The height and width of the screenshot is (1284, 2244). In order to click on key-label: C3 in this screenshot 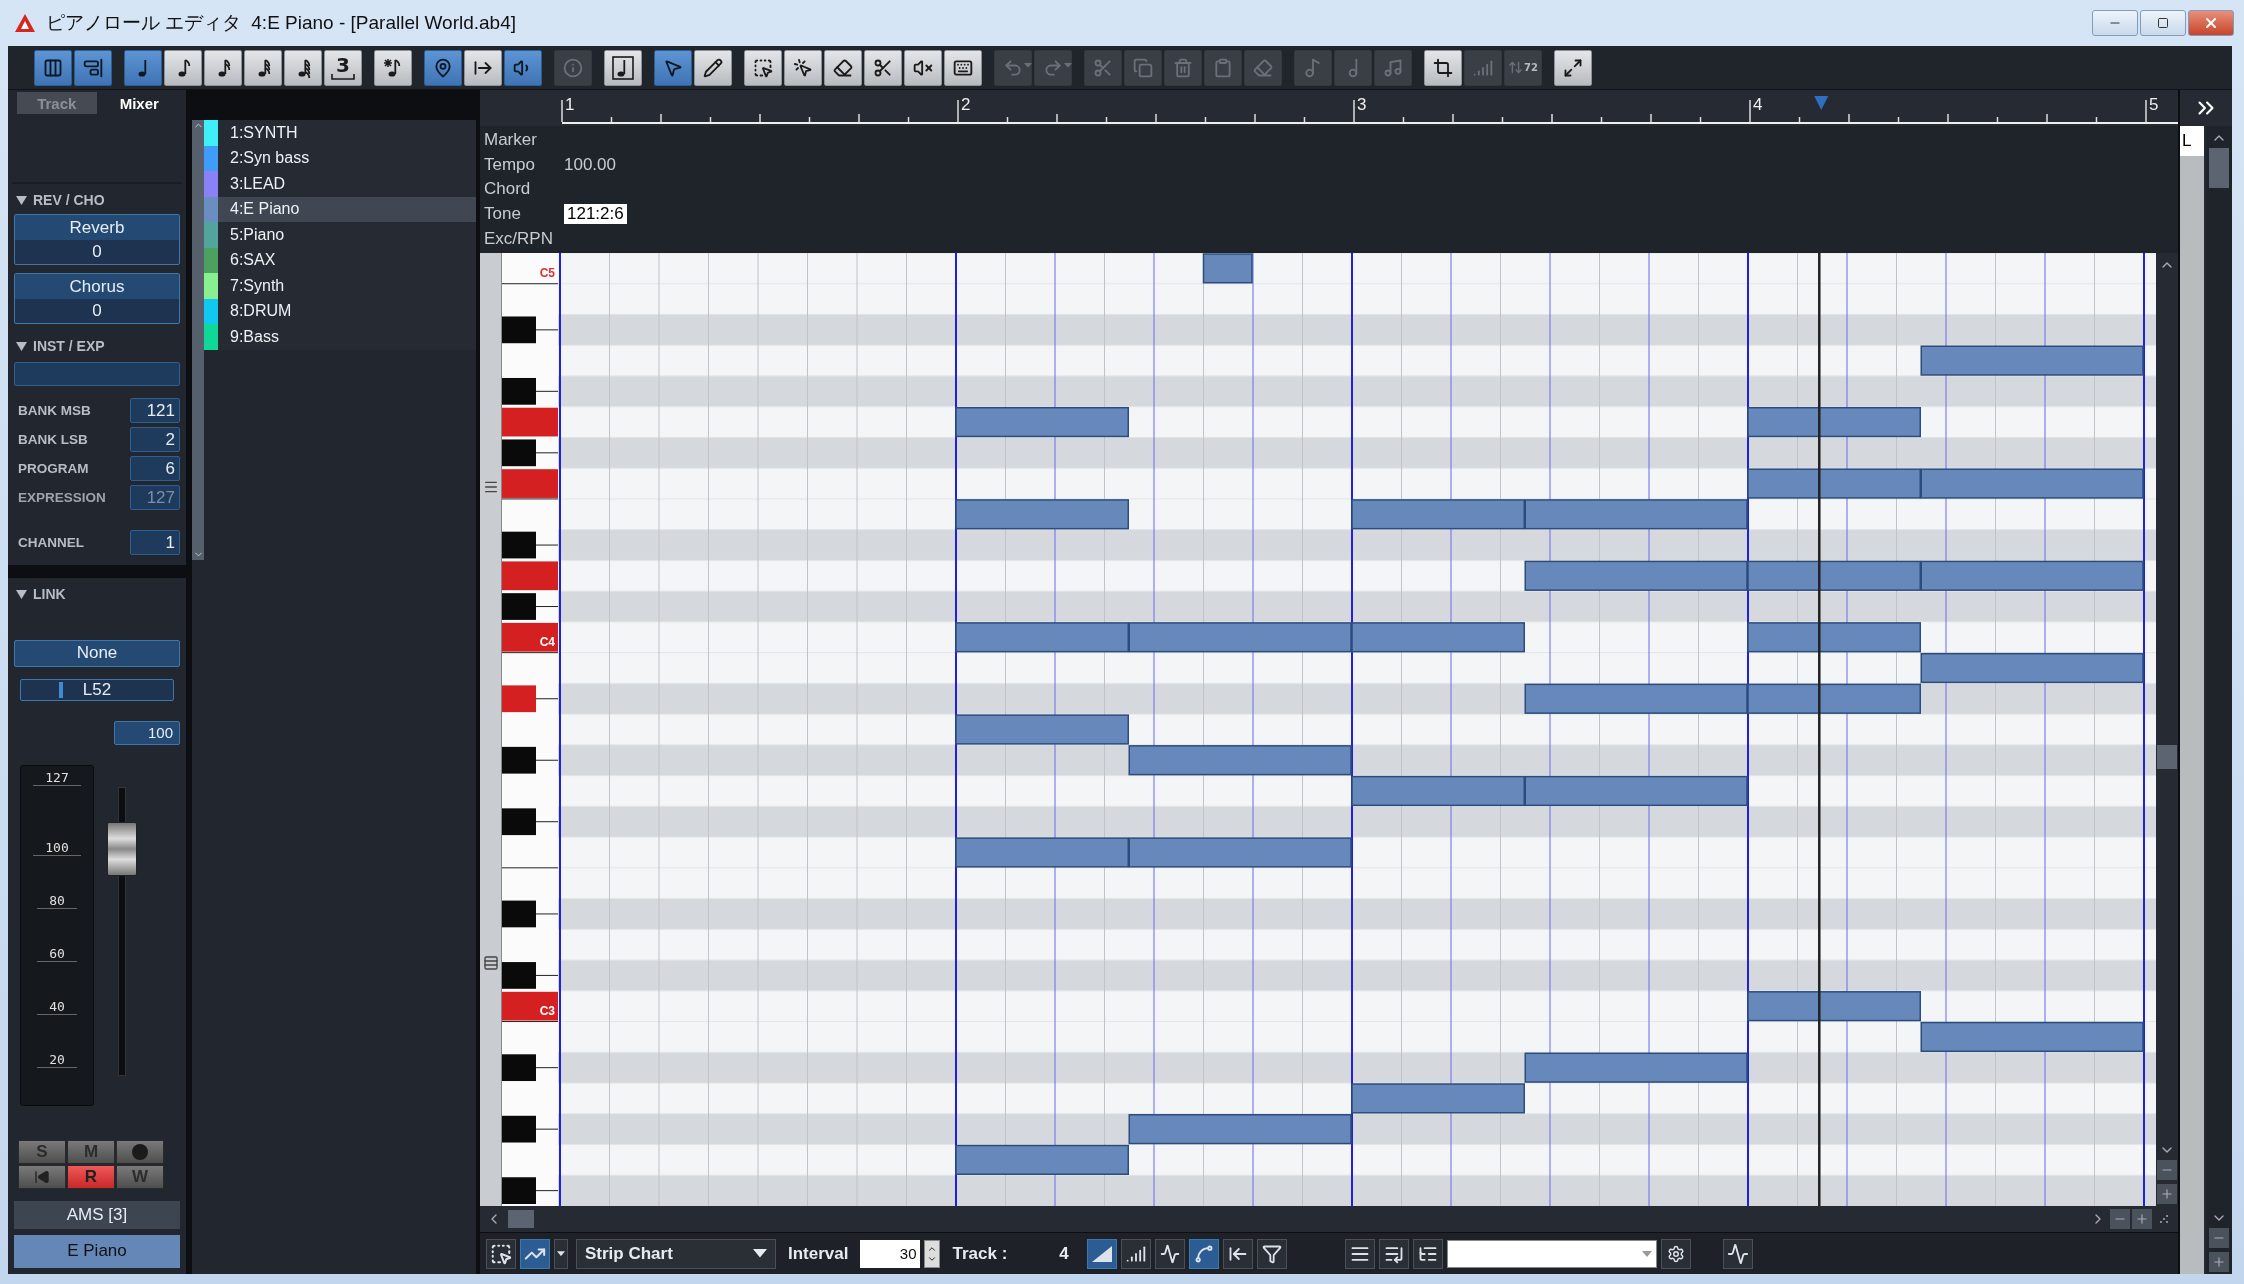, I will do `click(547, 1010)`.